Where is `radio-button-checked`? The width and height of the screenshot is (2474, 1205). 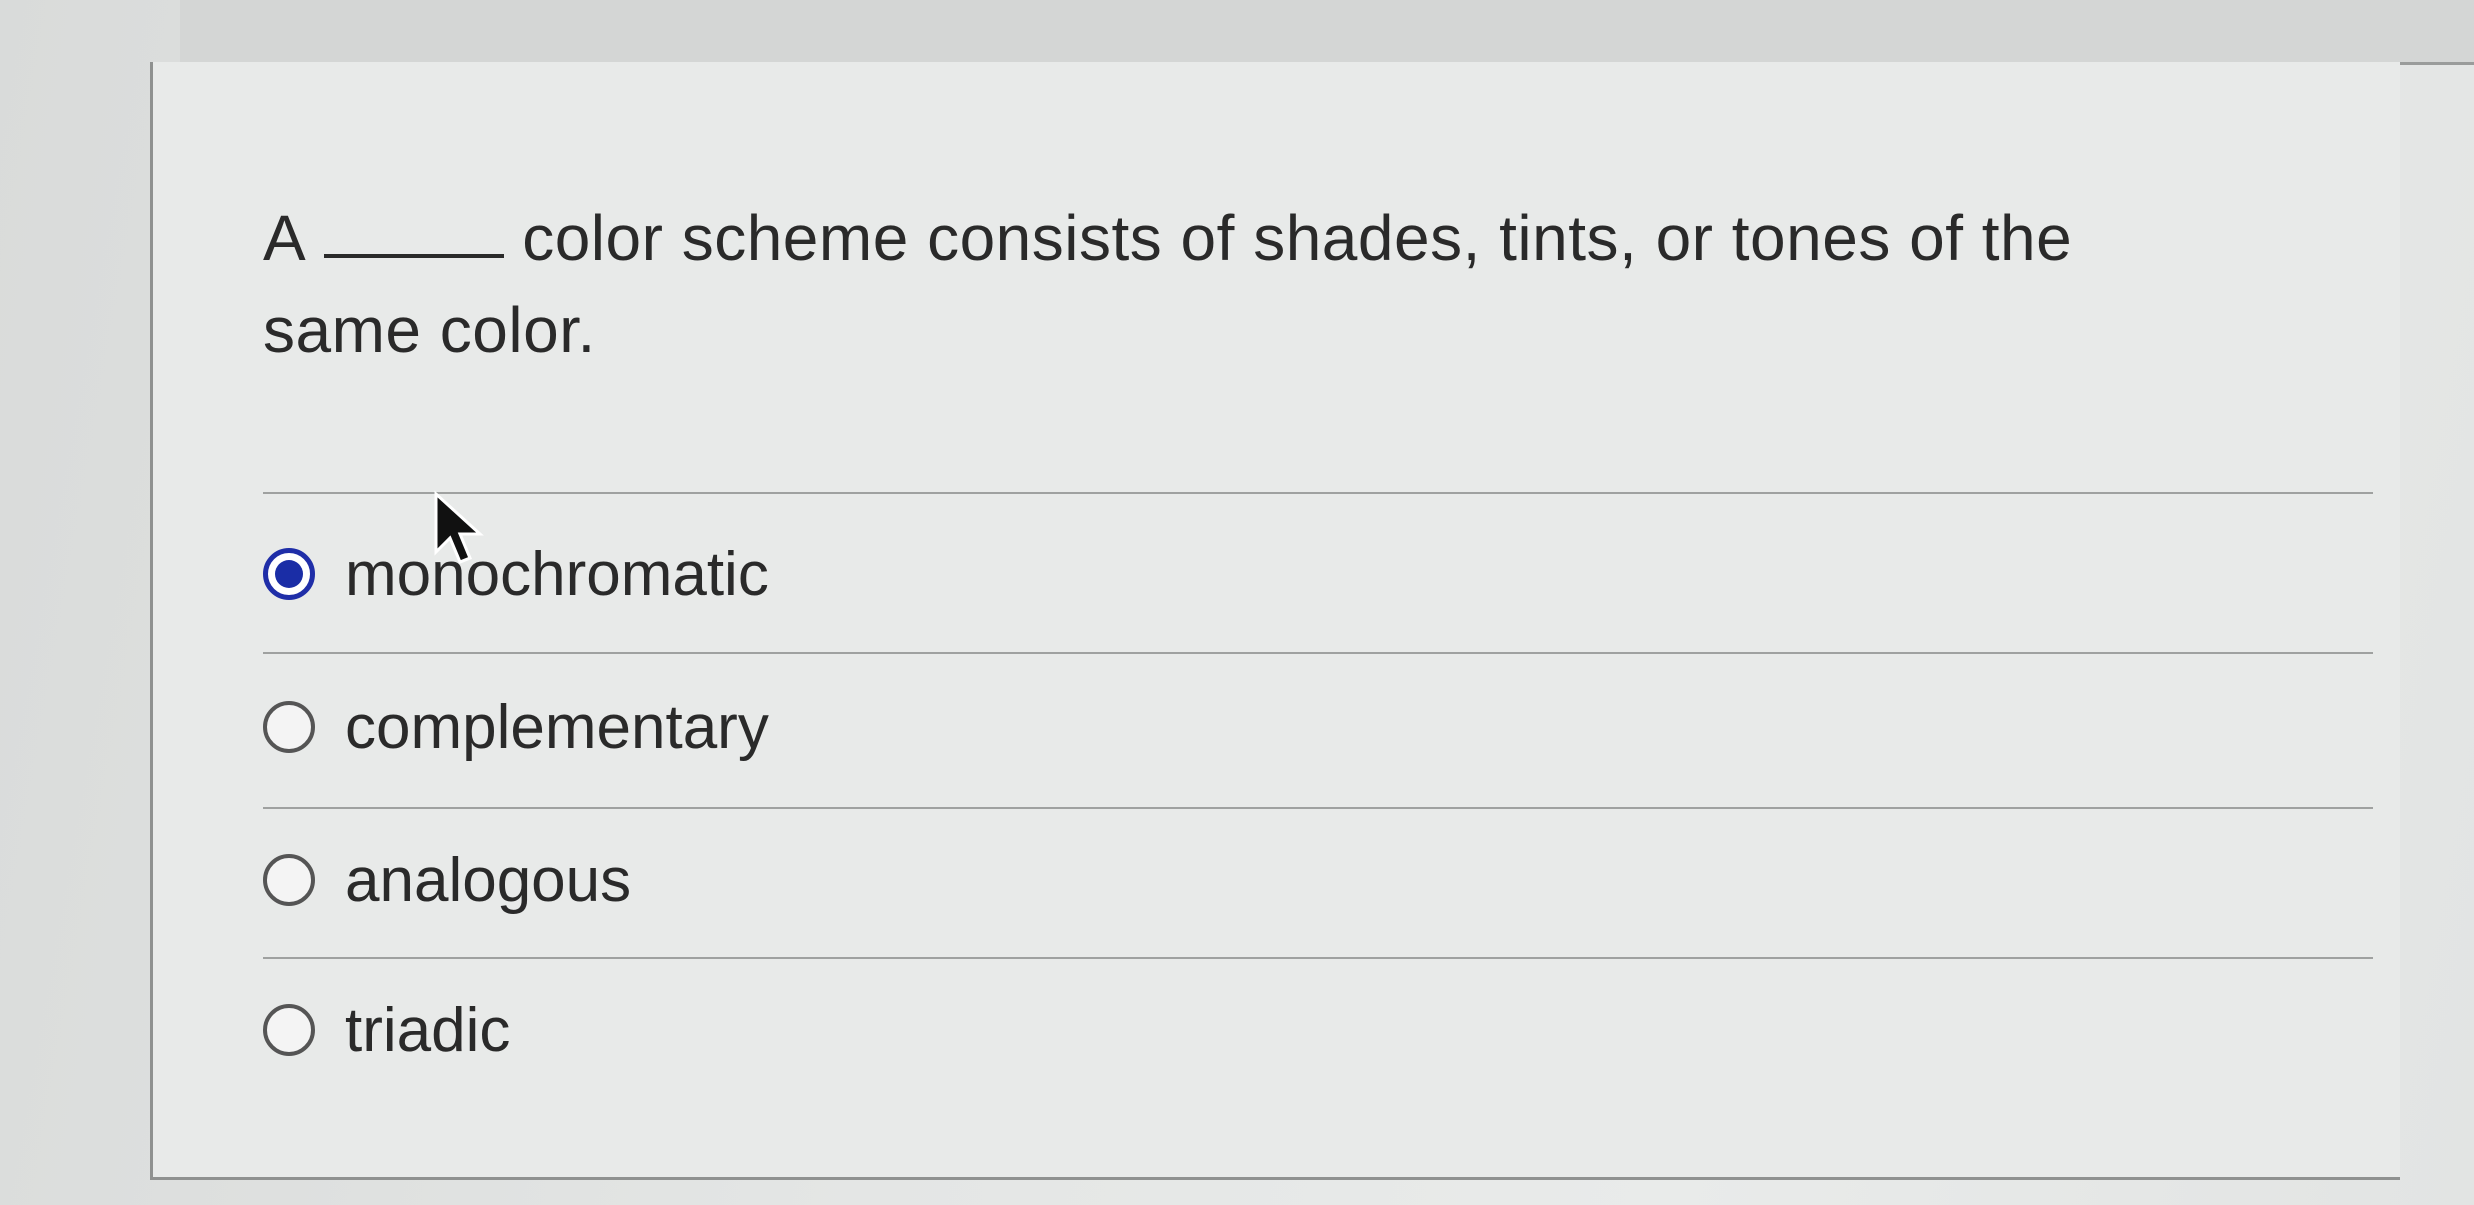
radio-button-checked is located at coordinates (289, 574).